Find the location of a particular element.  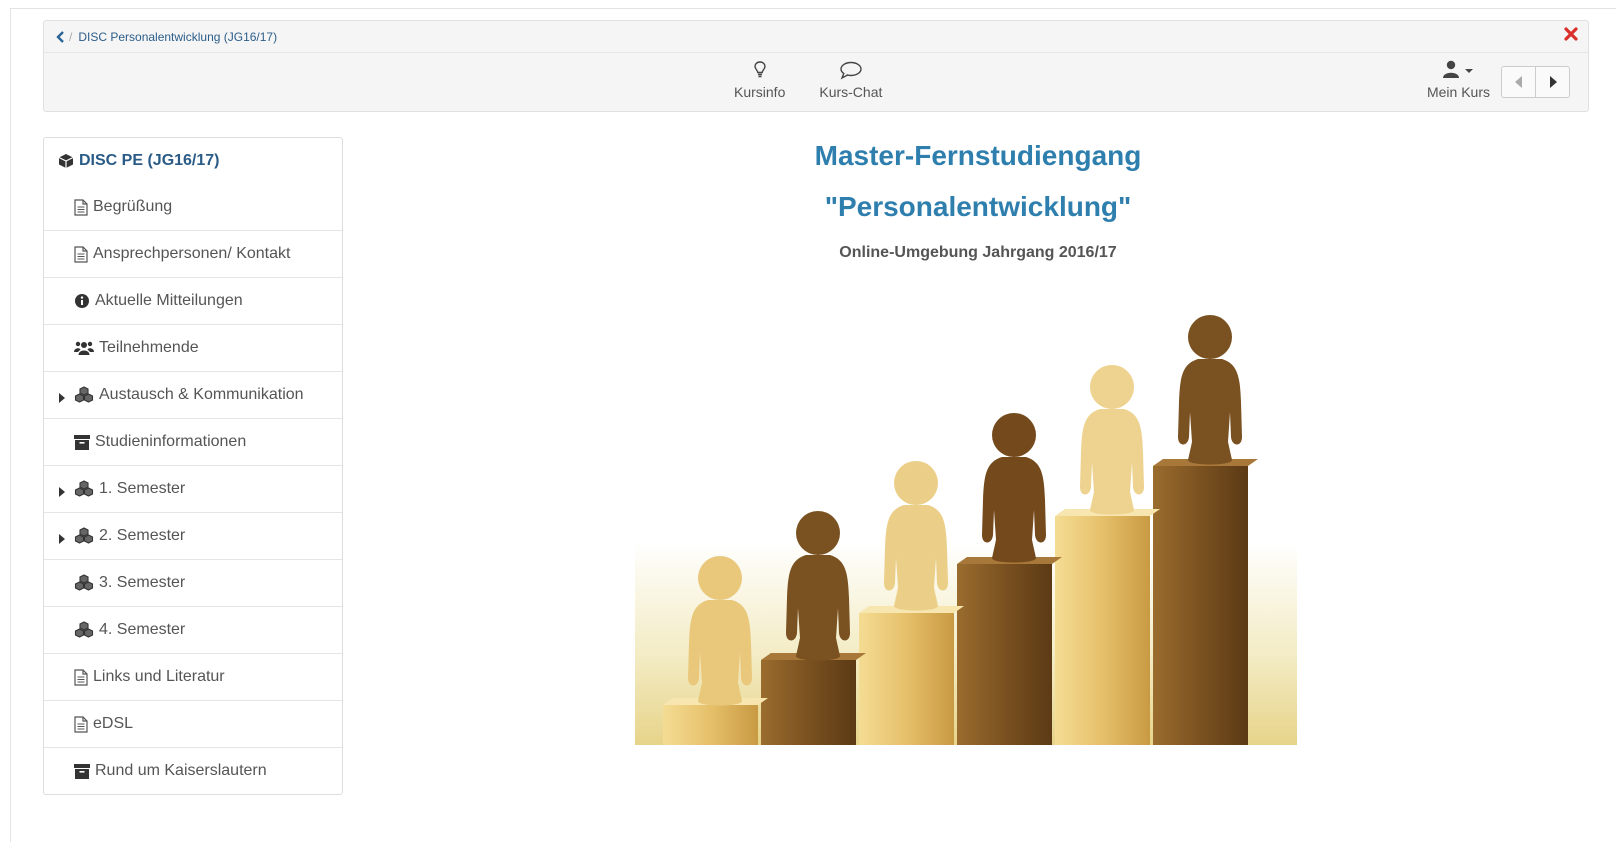

sidebar-item-label: DISC PE (JG16/17) is located at coordinates (149, 160).